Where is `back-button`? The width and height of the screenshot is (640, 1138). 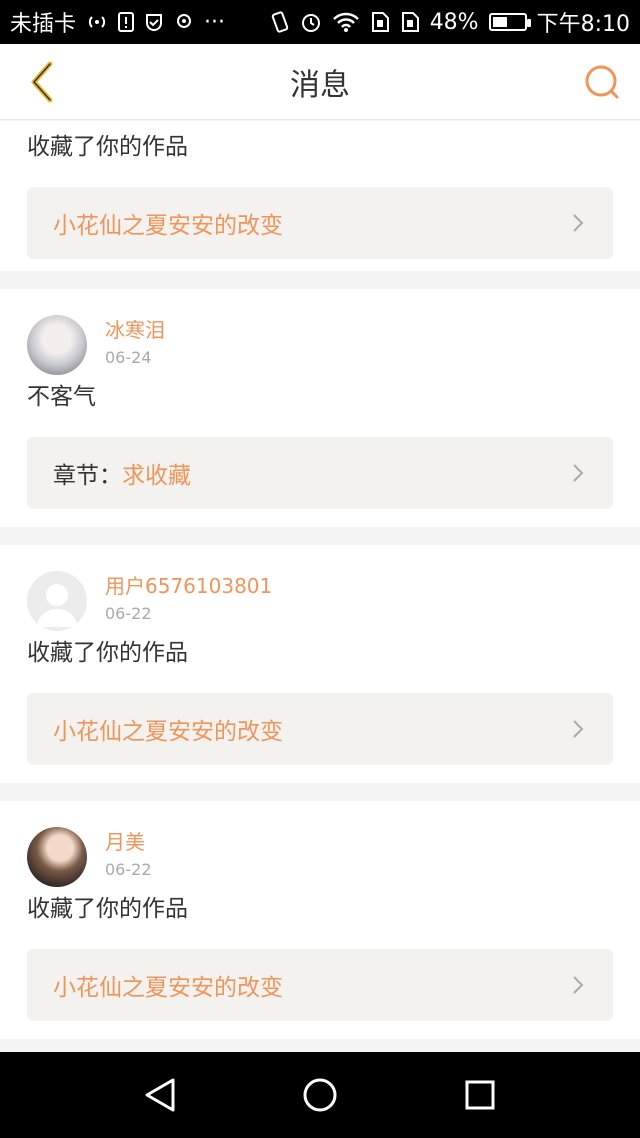
back-button is located at coordinates (42, 82).